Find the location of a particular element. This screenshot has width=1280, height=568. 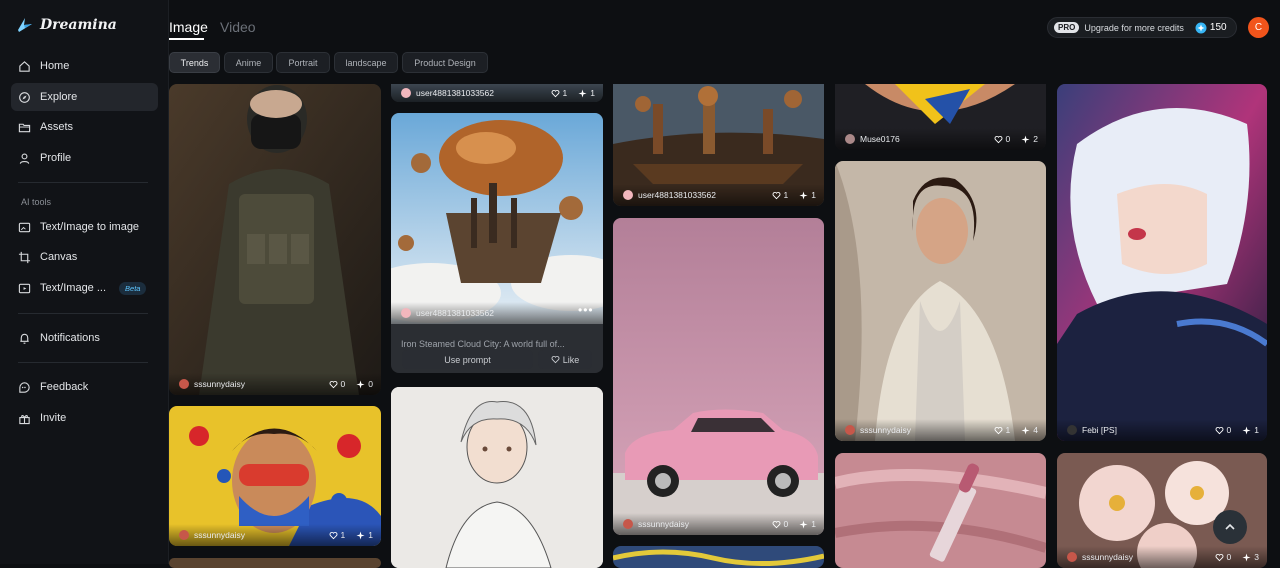

card-username: Muse0176 is located at coordinates (880, 139).